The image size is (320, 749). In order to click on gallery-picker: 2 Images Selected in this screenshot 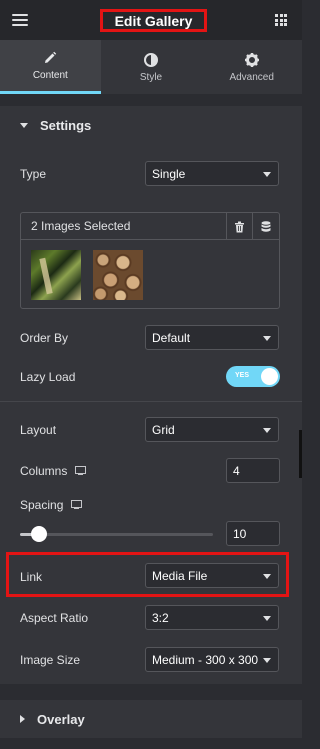, I will do `click(150, 260)`.